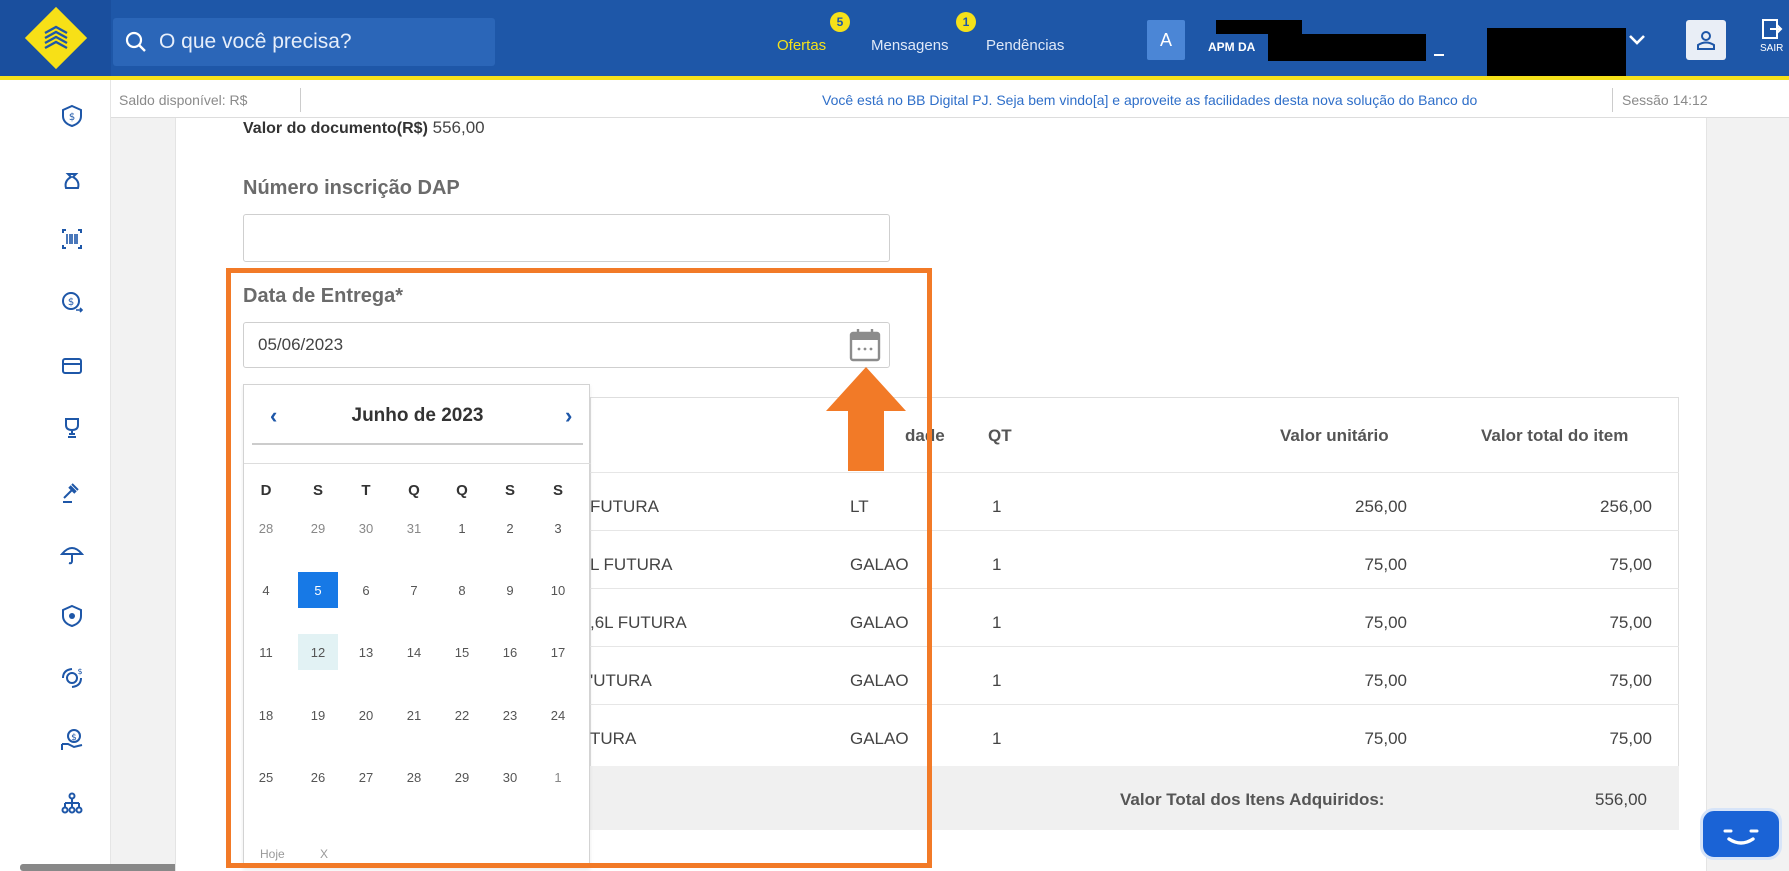  What do you see at coordinates (366, 590) in the screenshot?
I see `calendar-day: 6` at bounding box center [366, 590].